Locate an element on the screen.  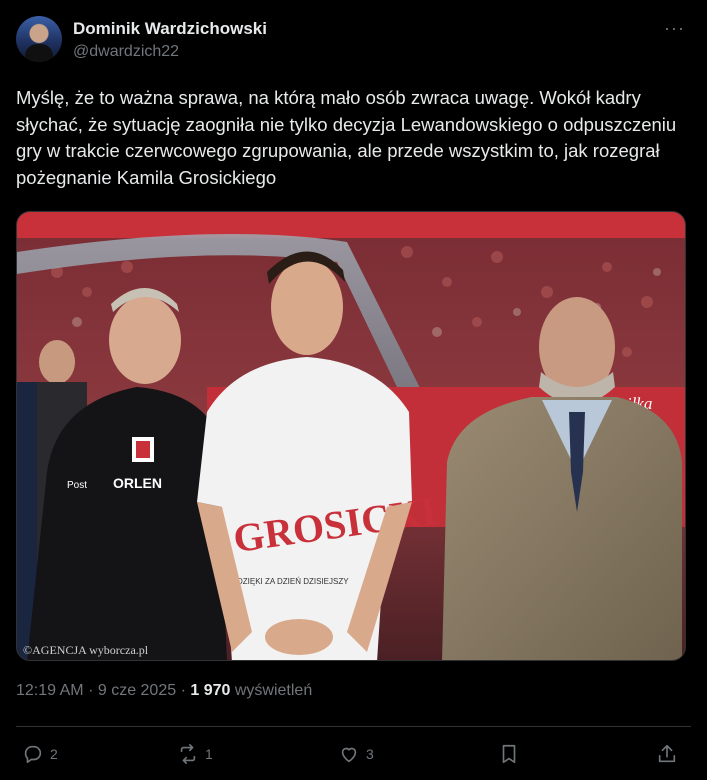
more-options-icon: ··· is located at coordinates (674, 28).